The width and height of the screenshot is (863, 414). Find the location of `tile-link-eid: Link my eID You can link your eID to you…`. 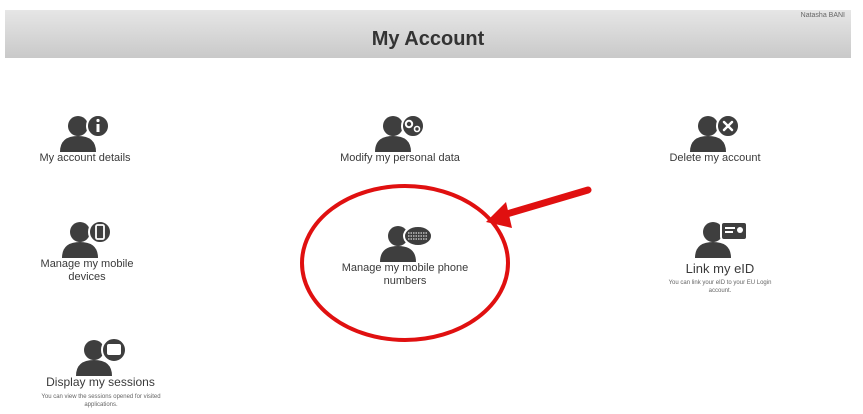

tile-link-eid: Link my eID You can link your eID to you… is located at coordinates (720, 256).